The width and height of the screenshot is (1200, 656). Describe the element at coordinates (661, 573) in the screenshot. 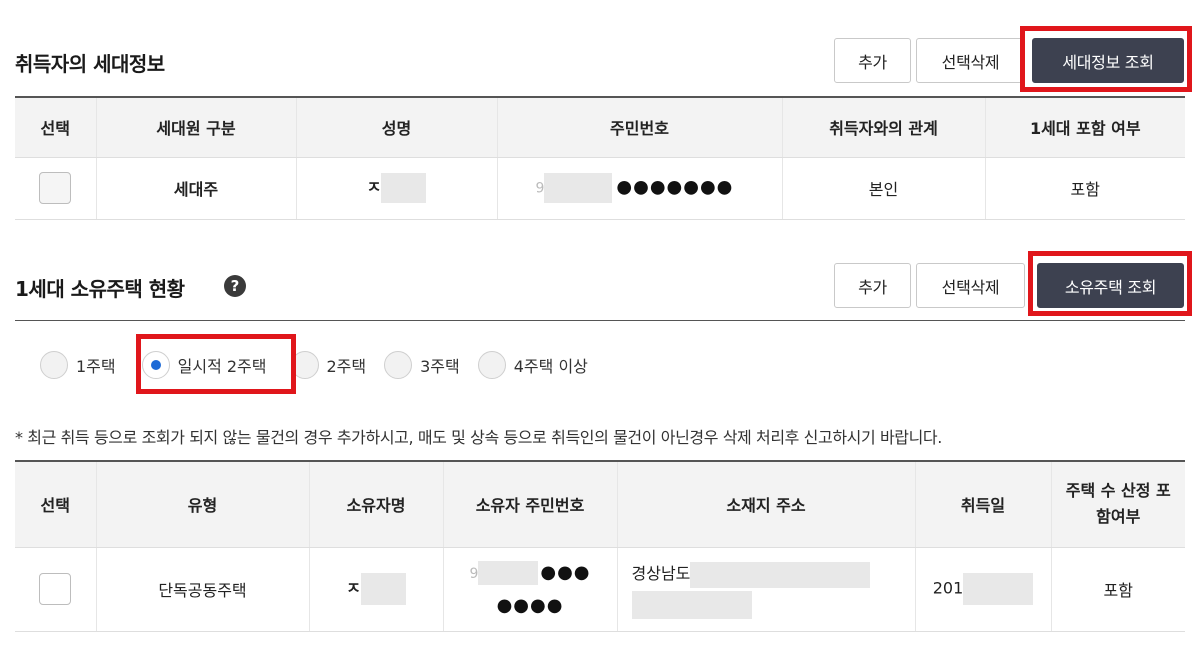

I see `address-province: 경상남도` at that location.